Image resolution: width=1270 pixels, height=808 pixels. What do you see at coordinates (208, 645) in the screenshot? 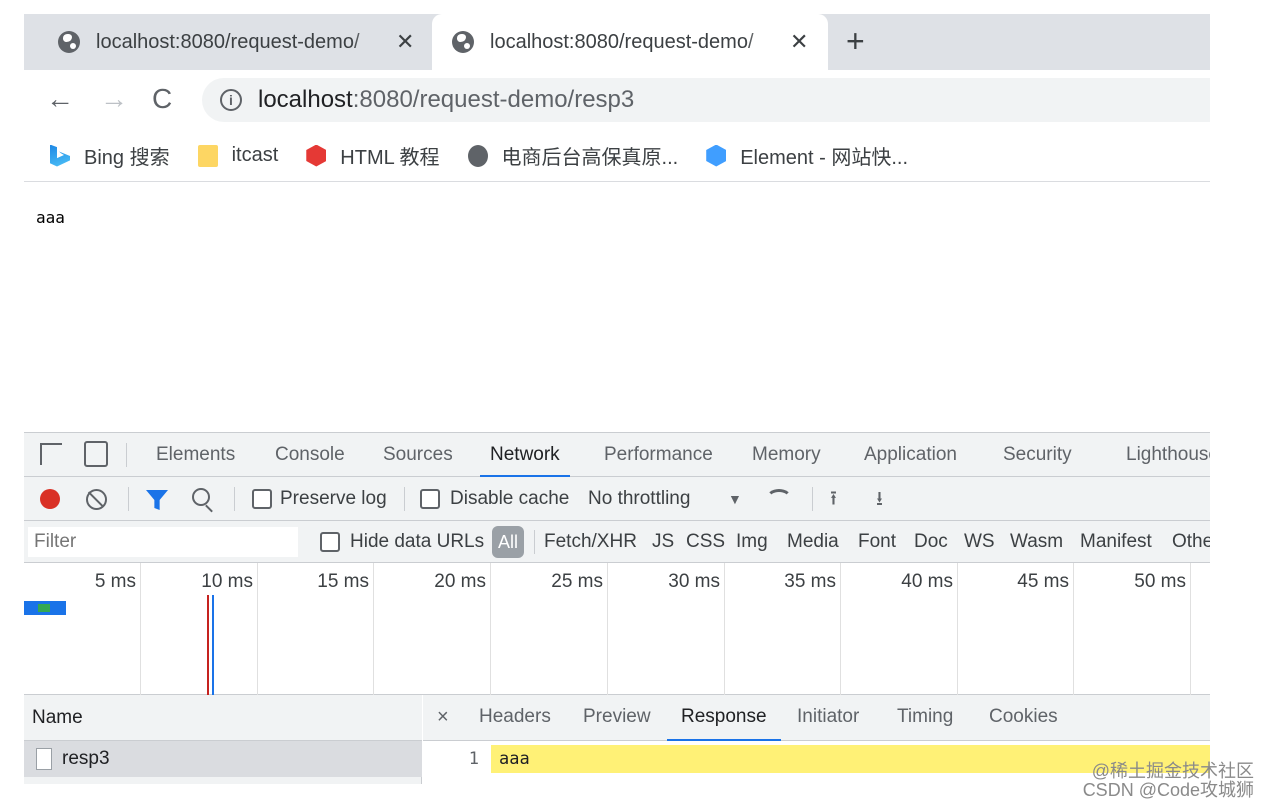
I see `load-event-line` at bounding box center [208, 645].